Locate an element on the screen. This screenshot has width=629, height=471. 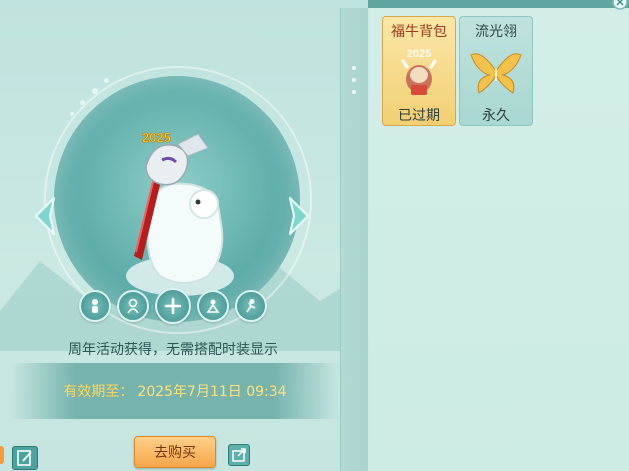
preview-action-row is located at coordinates (173, 306).